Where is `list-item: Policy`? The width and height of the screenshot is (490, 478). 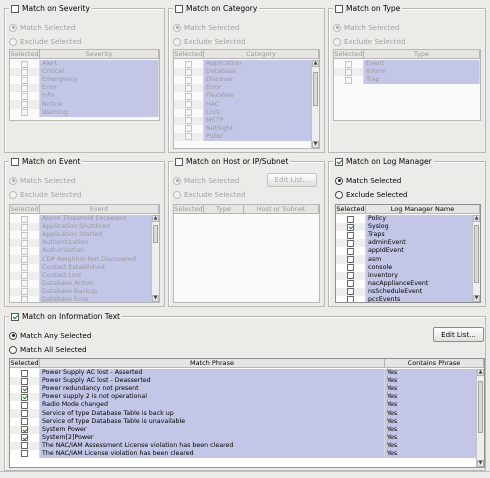
list-item: Policy is located at coordinates (405, 219).